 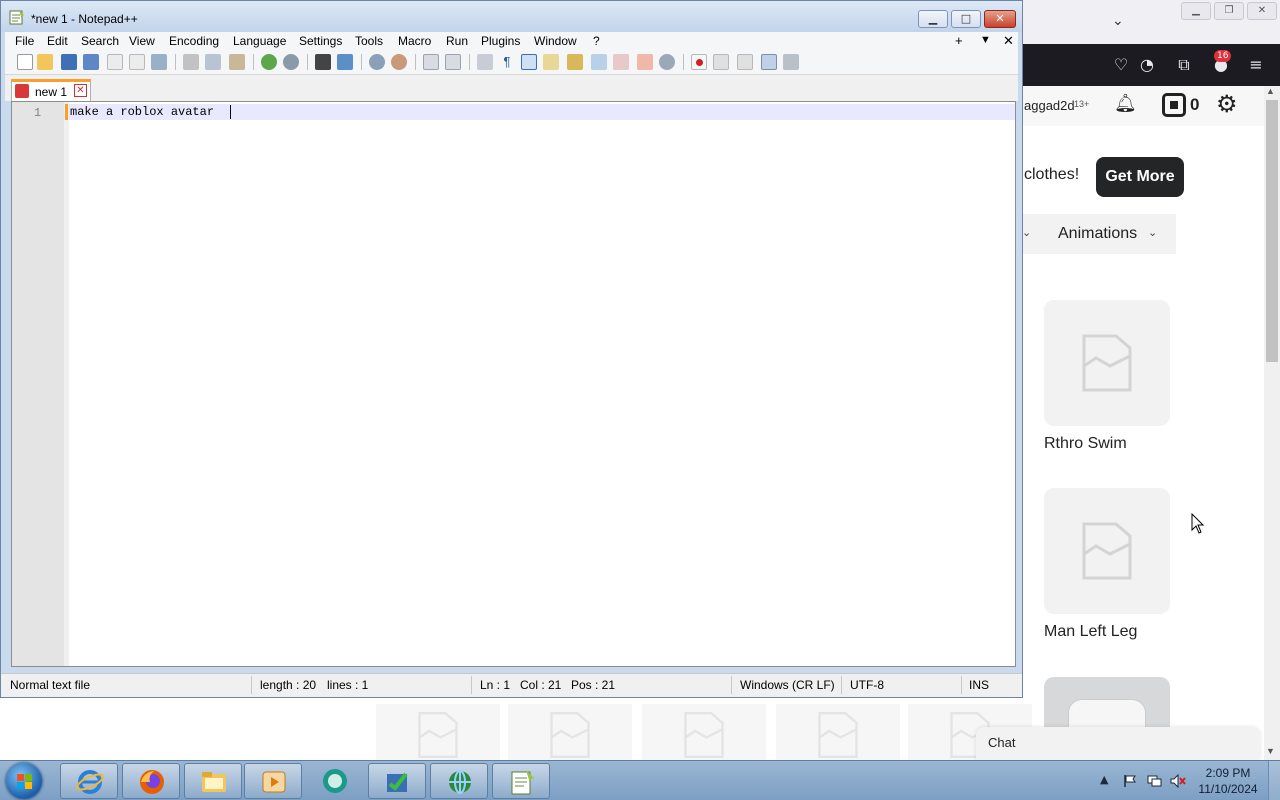 What do you see at coordinates (500, 41) in the screenshot?
I see `menu-plugins: Plugins` at bounding box center [500, 41].